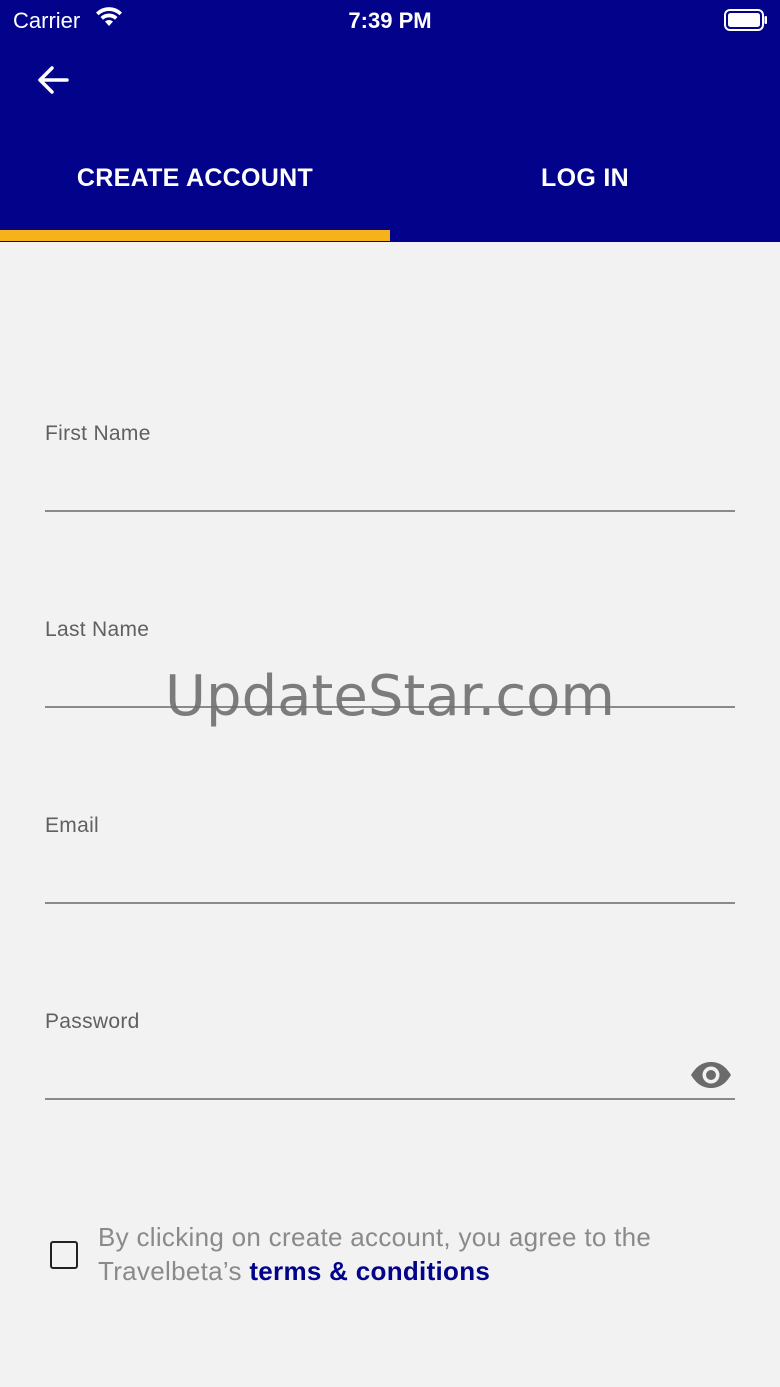 This screenshot has width=780, height=1387. Describe the element at coordinates (711, 1075) in the screenshot. I see `eye-icon` at that location.